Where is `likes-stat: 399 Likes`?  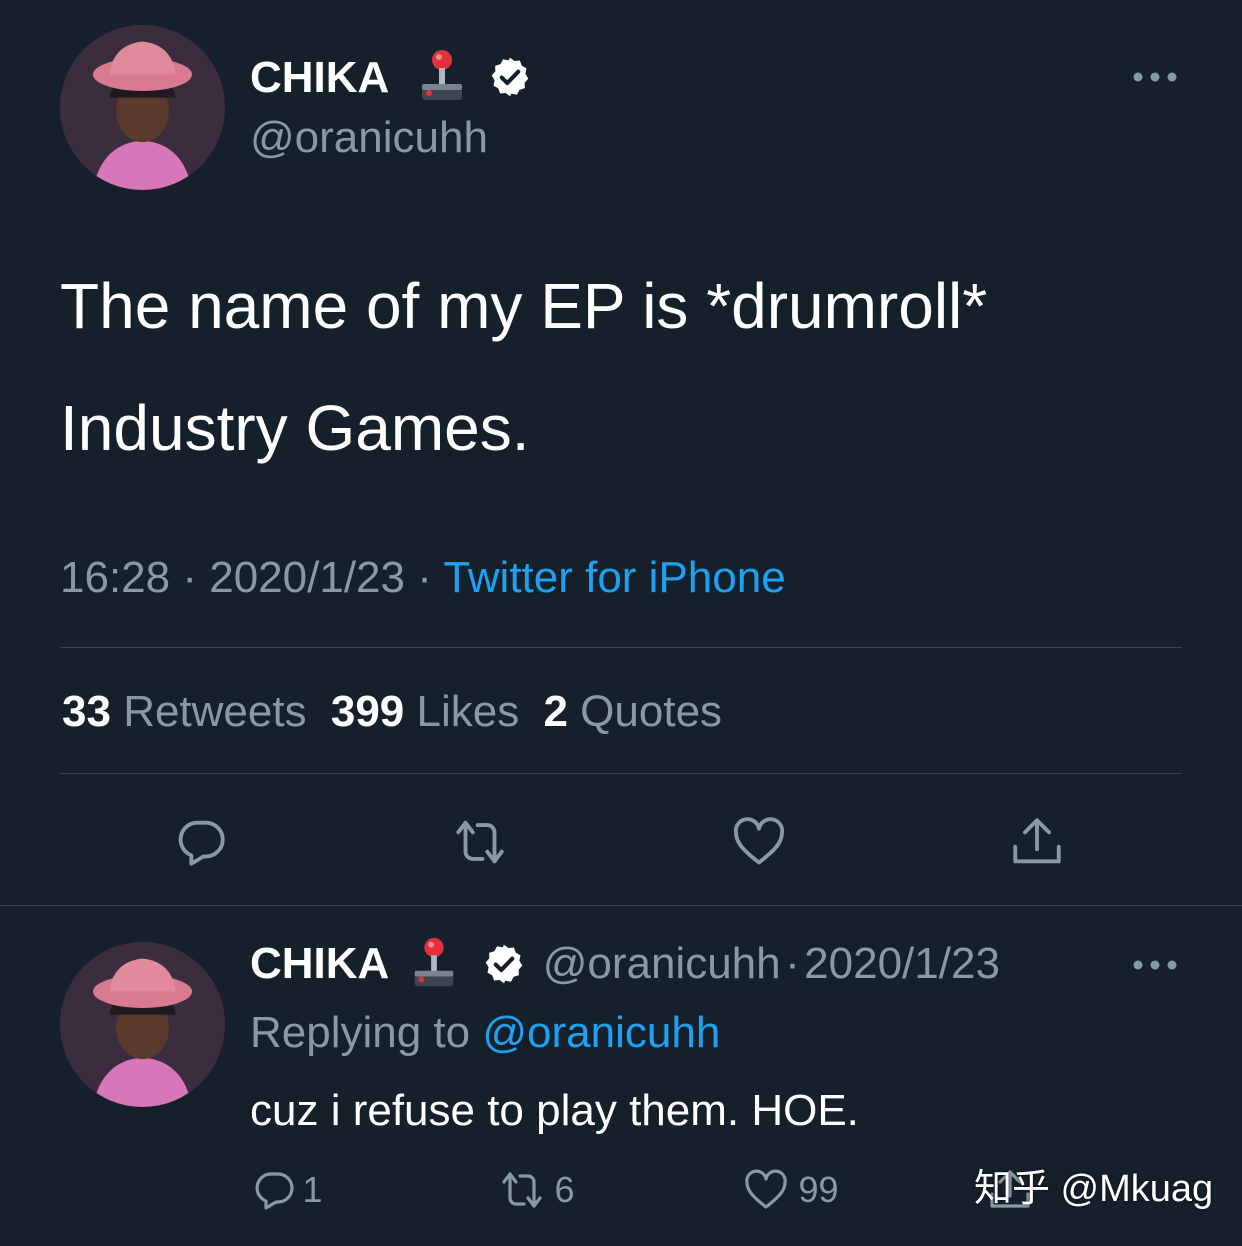
likes-stat: 399 Likes is located at coordinates (431, 711).